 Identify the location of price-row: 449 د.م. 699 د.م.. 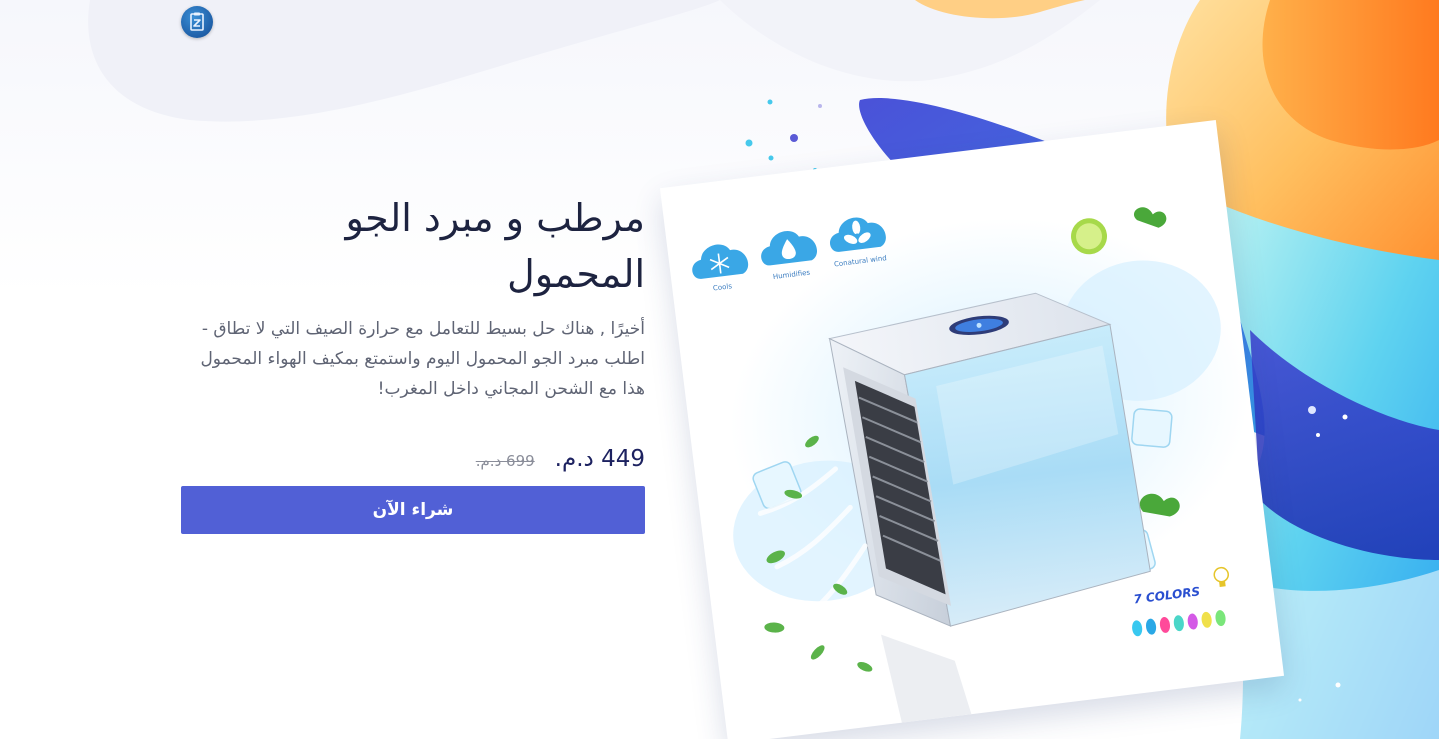
(413, 459).